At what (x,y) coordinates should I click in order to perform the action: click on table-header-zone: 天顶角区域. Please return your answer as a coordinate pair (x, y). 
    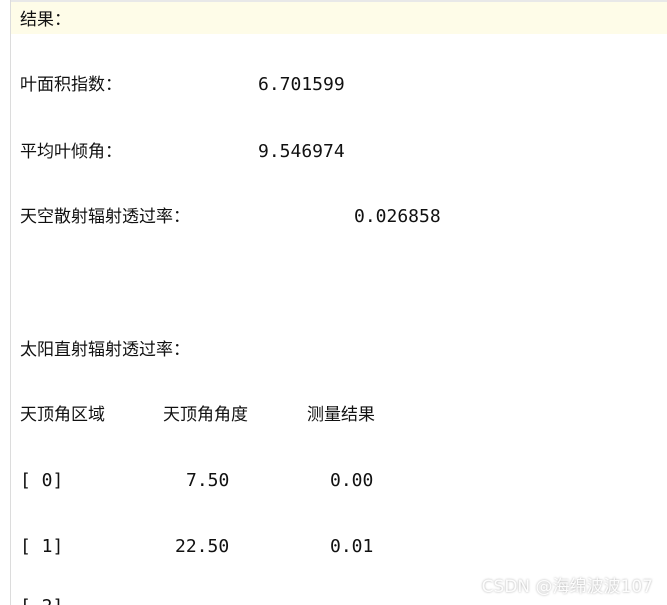
    Looking at the image, I should click on (62, 415).